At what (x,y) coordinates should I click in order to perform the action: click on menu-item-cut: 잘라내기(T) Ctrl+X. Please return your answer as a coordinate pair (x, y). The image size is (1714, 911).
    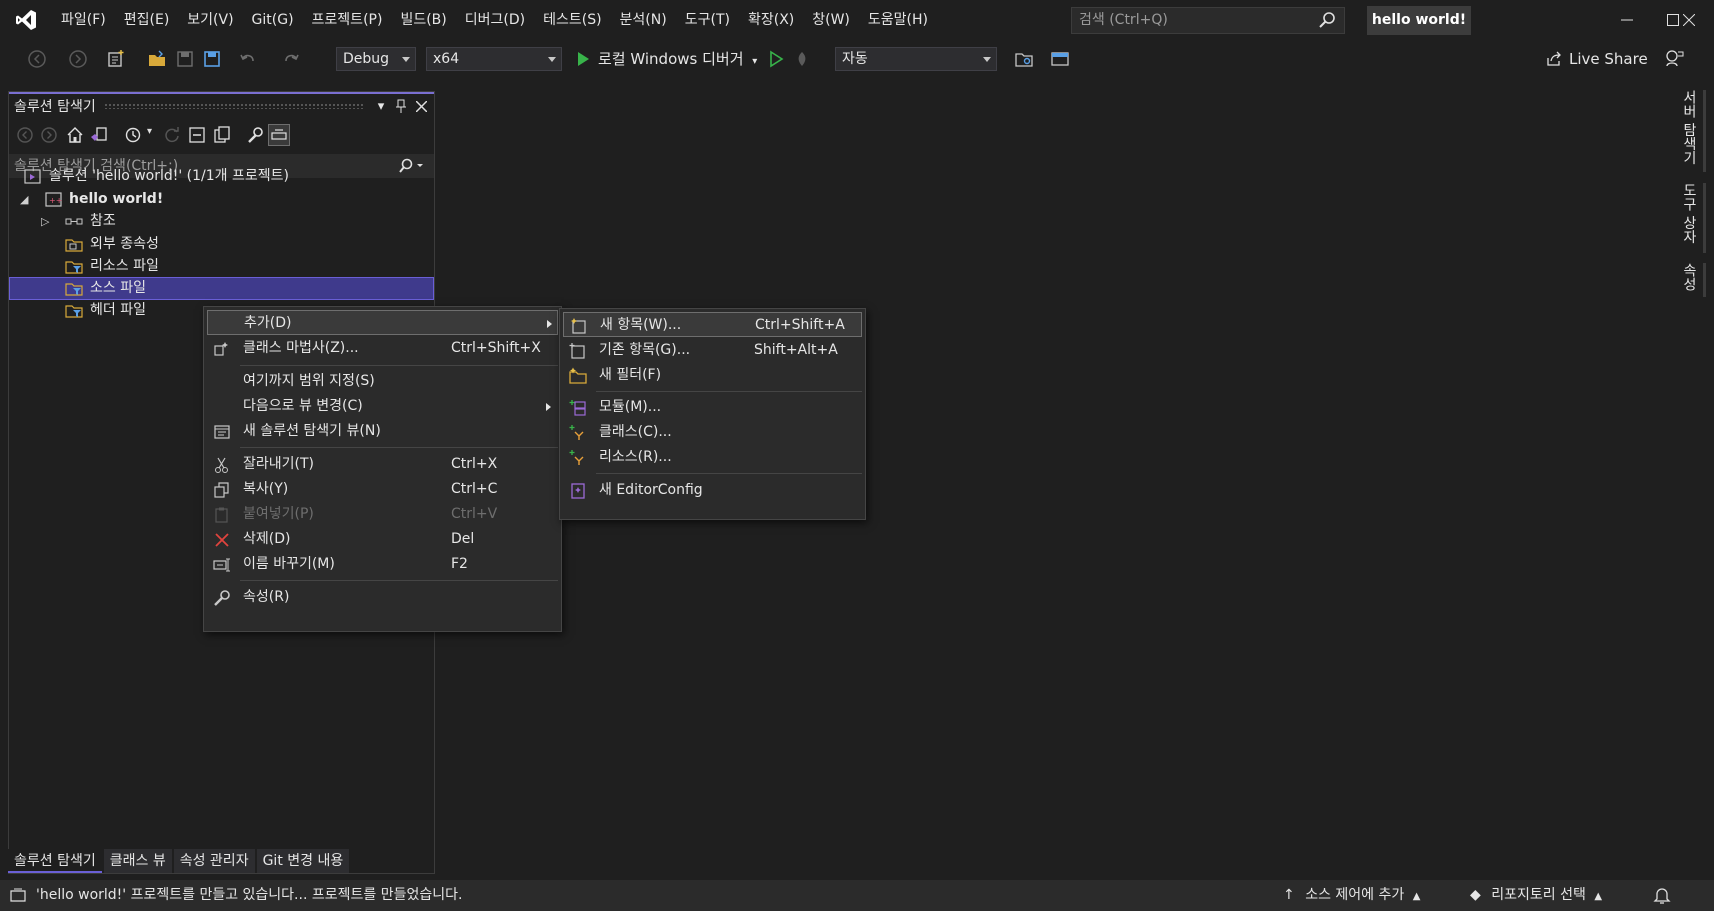
    Looking at the image, I should click on (382, 464).